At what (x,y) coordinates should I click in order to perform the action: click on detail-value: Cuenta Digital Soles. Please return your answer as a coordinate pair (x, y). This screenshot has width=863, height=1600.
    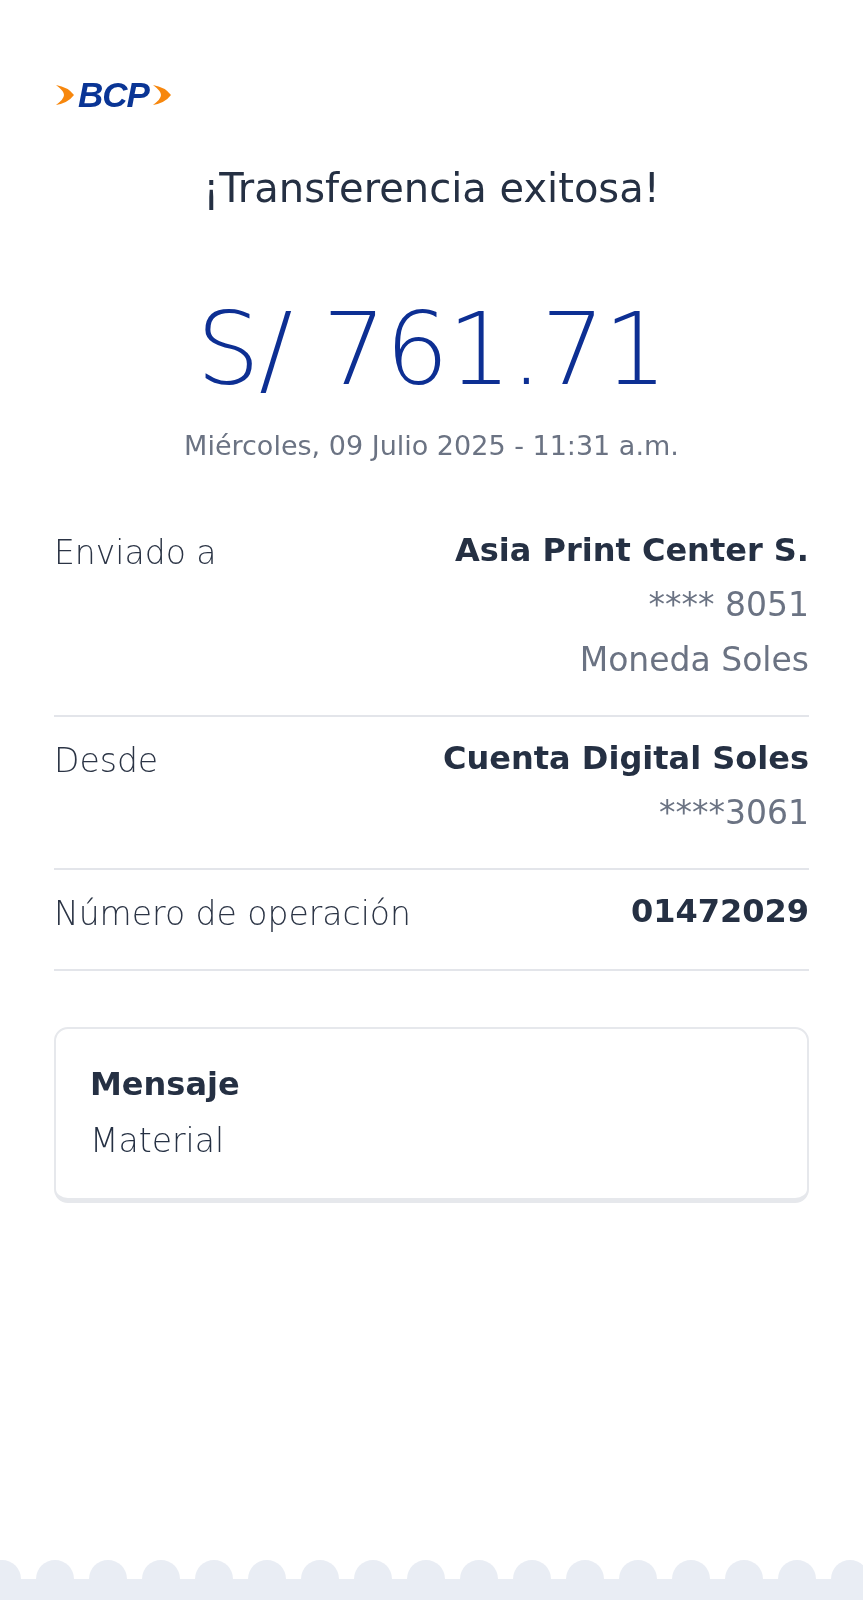
    Looking at the image, I should click on (626, 758).